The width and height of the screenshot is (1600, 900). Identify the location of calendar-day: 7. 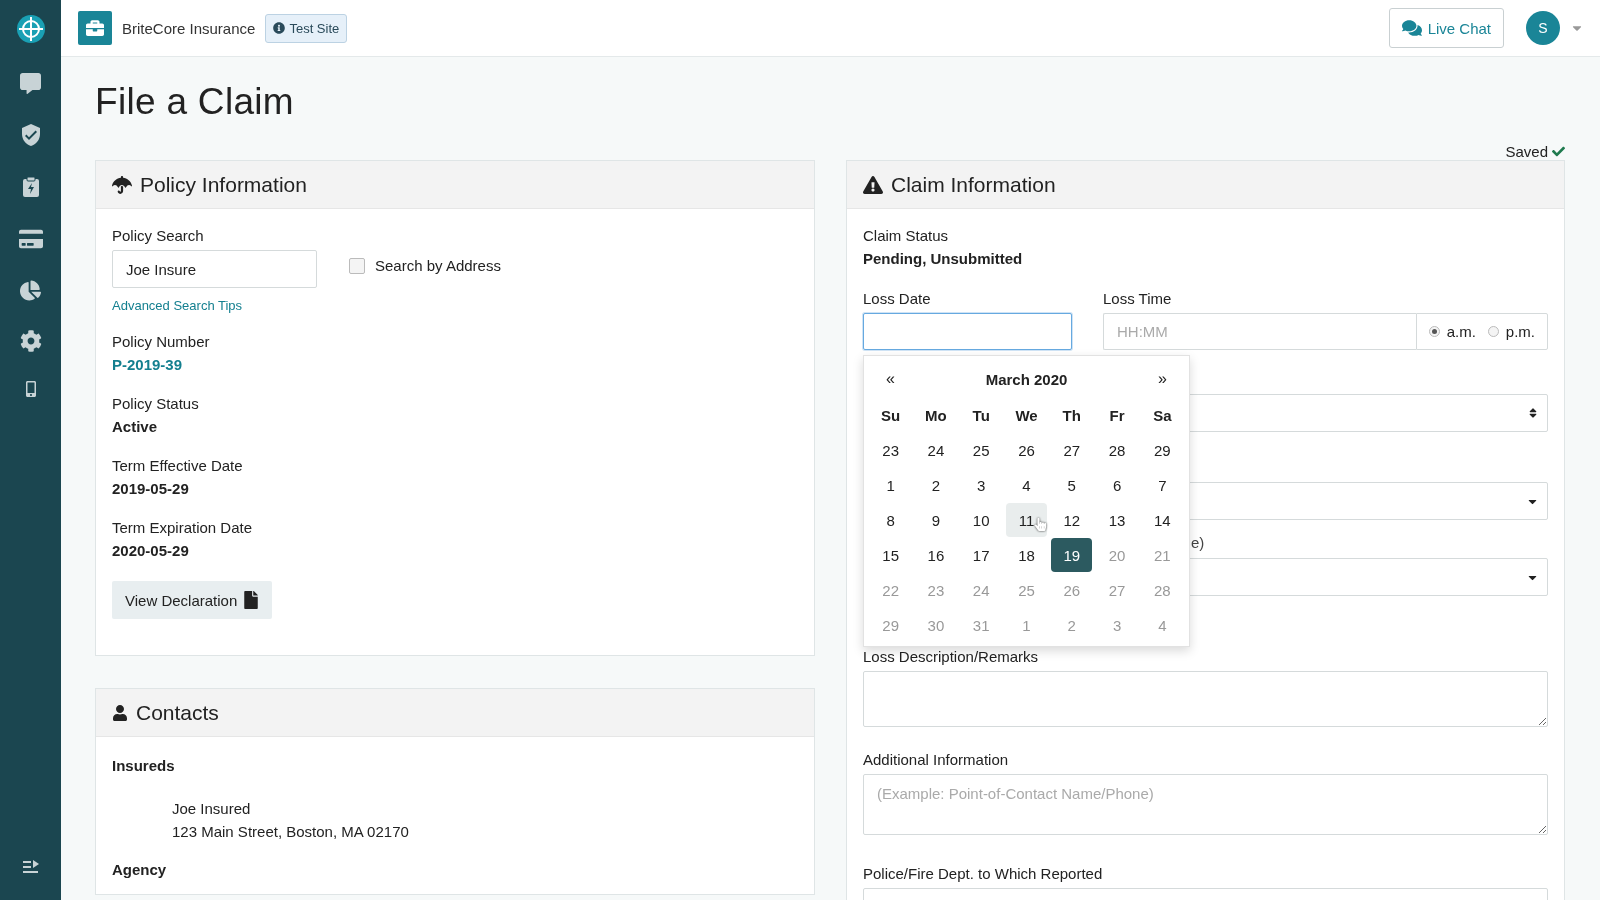
(1162, 485).